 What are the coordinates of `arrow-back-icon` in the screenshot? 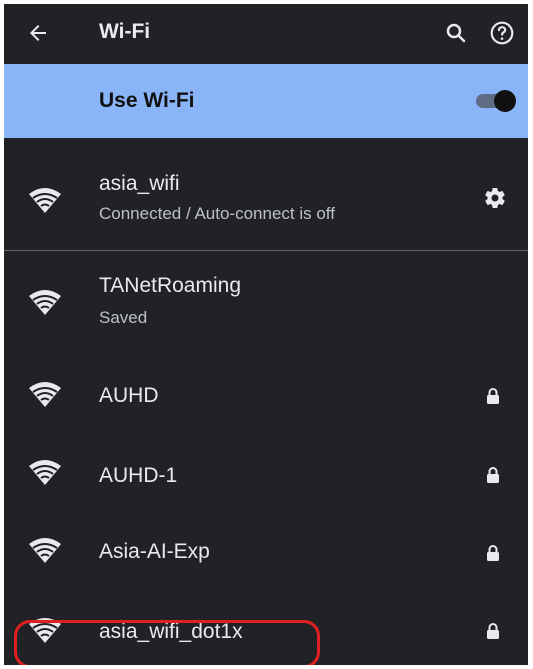 It's located at (38, 33).